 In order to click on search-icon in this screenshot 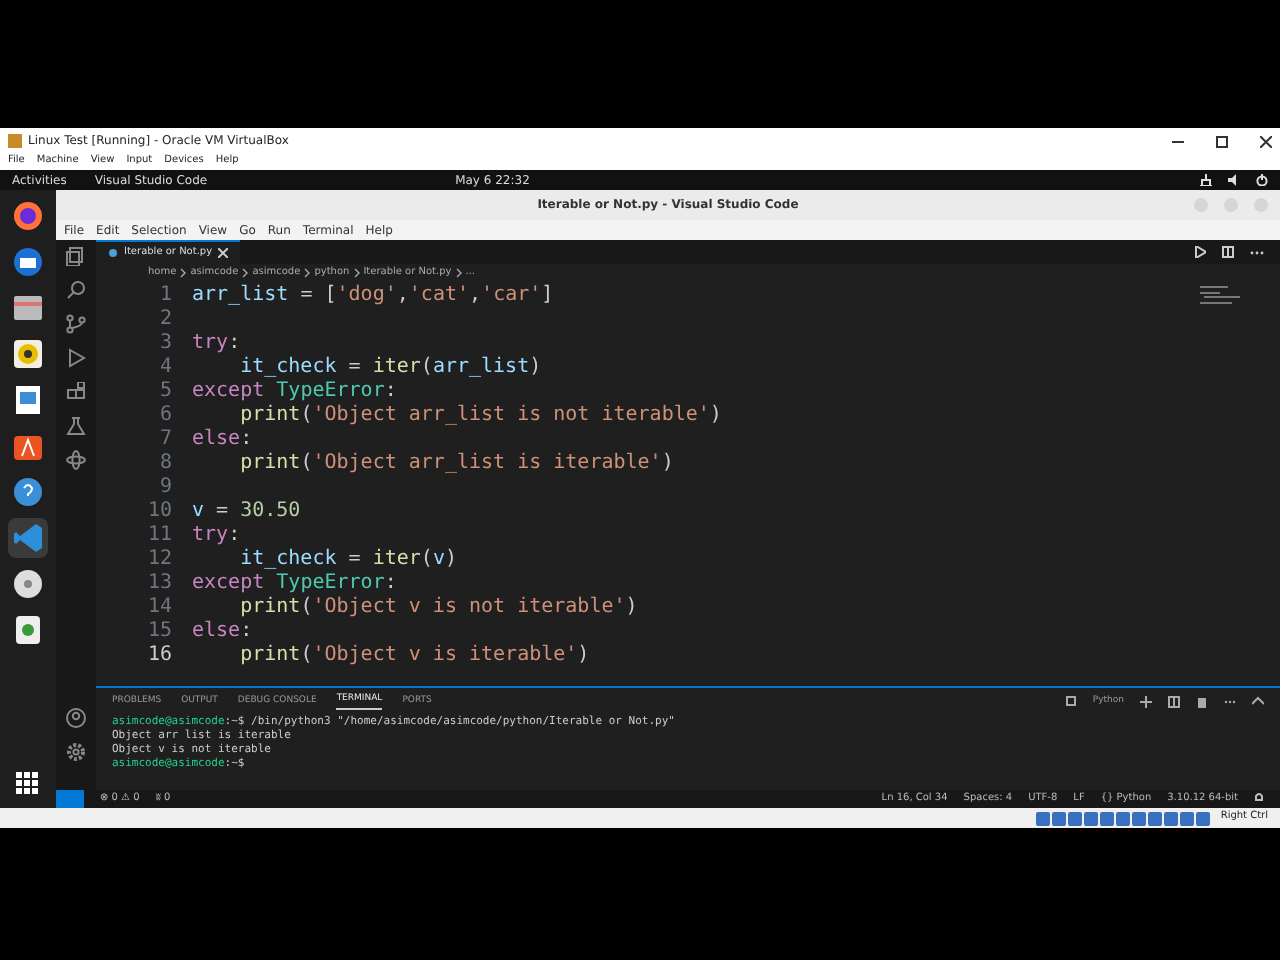, I will do `click(76, 290)`.